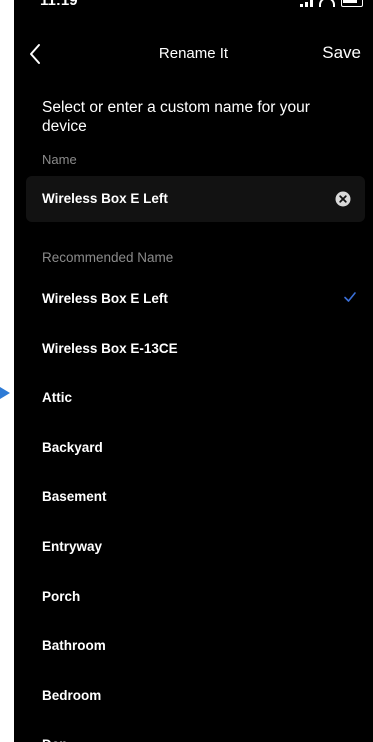  I want to click on list-item: Basement, so click(193, 495).